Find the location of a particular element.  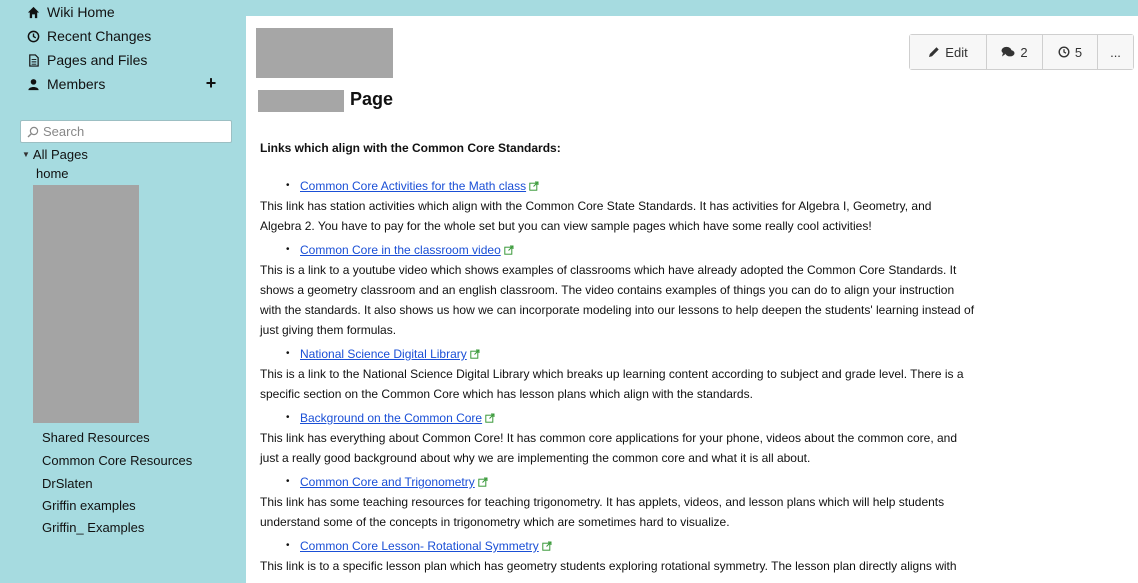

link-description: just giving them formulas. is located at coordinates (328, 330).